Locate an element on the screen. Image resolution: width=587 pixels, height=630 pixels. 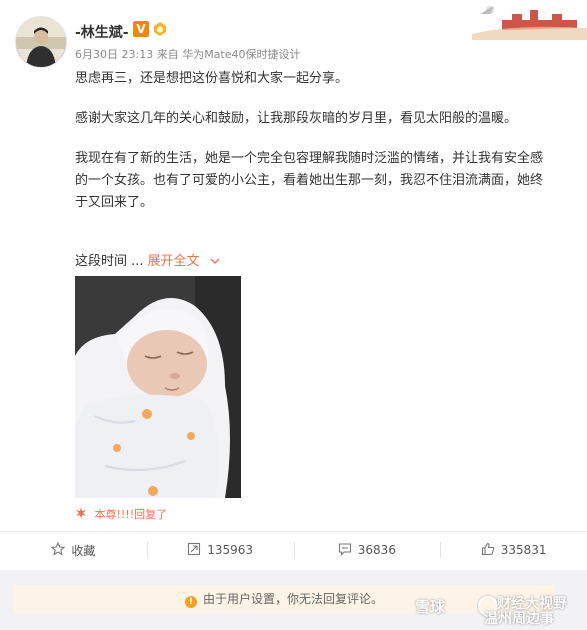
avatar is located at coordinates (41, 42).